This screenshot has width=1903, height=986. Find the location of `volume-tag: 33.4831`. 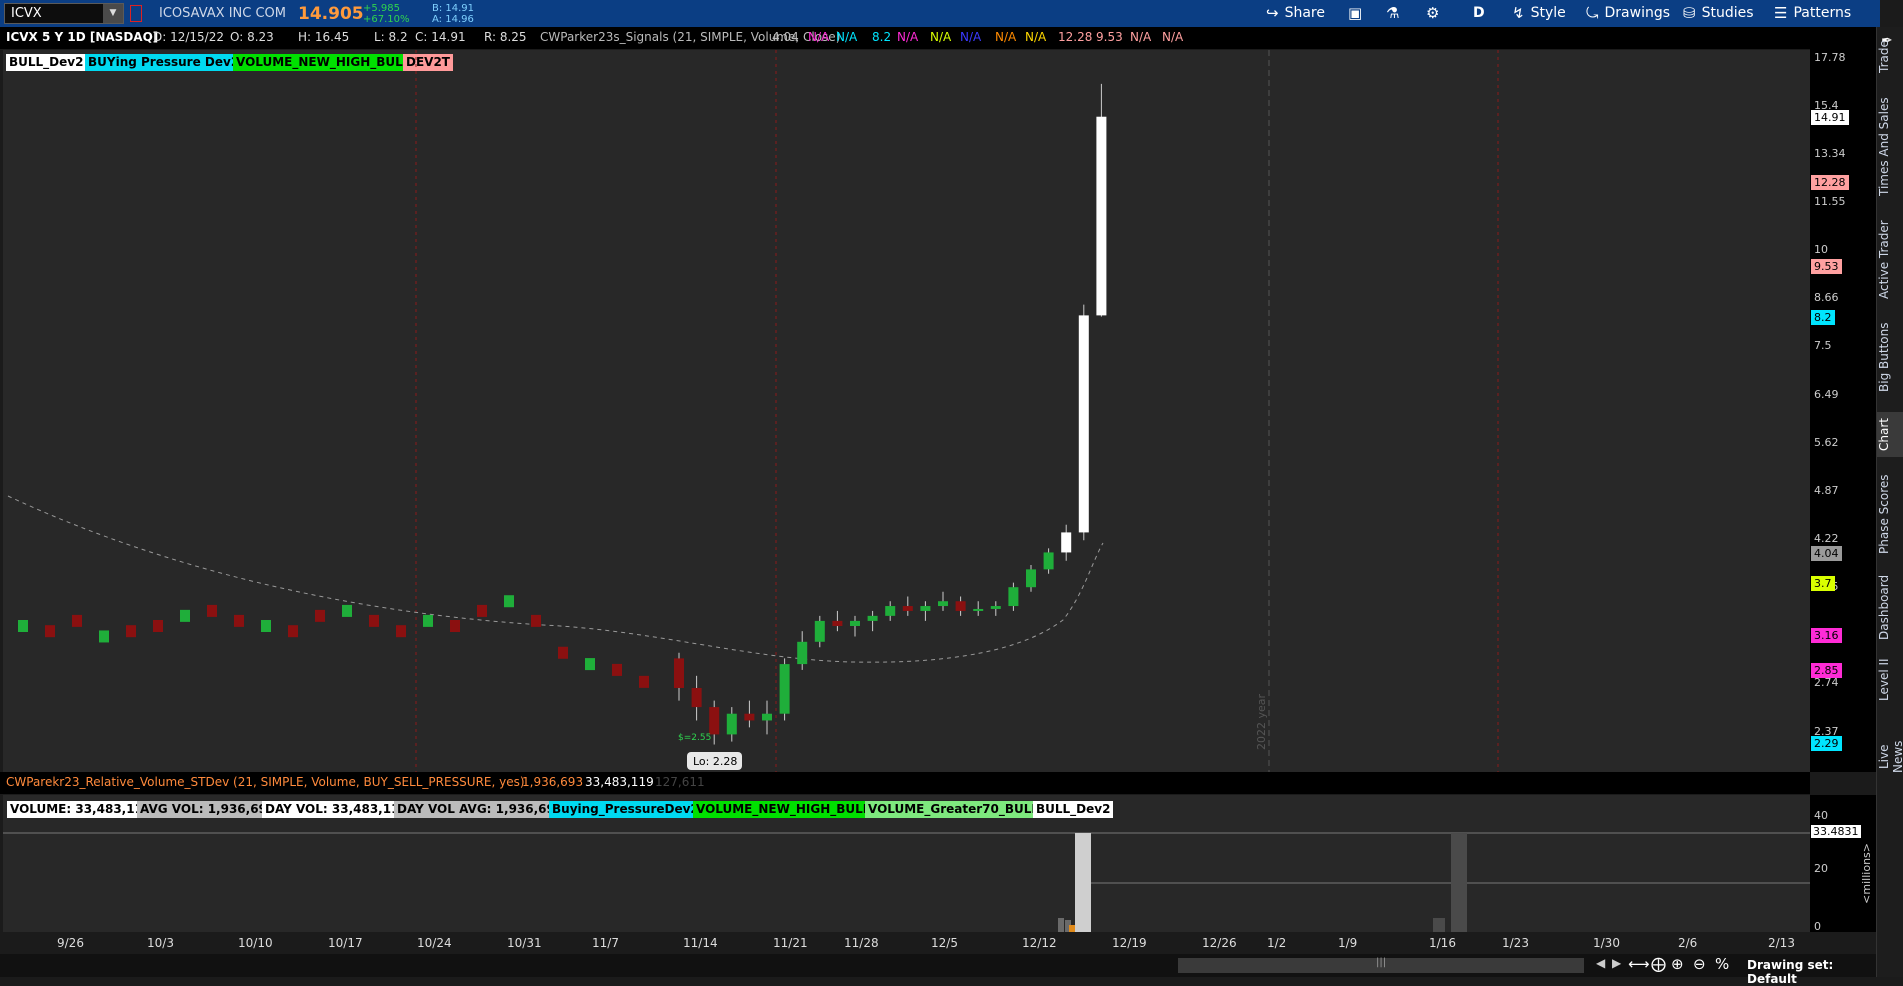

volume-tag: 33.4831 is located at coordinates (1836, 831).